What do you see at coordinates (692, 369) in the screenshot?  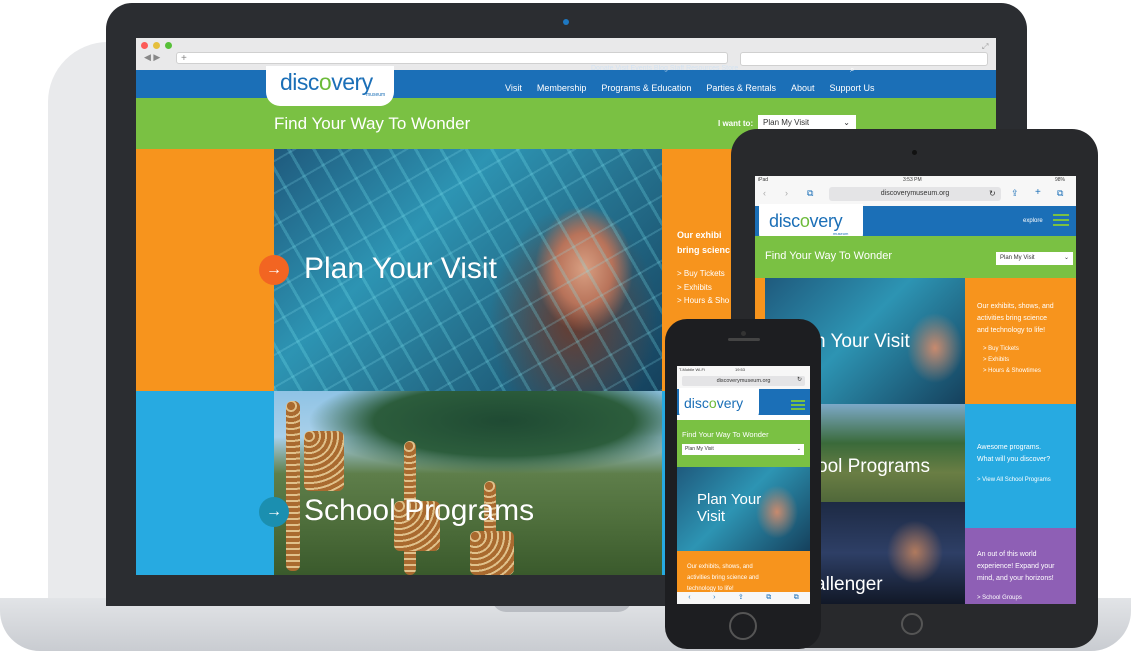 I see `phone-carrier: T-Mobile Wi-Fi` at bounding box center [692, 369].